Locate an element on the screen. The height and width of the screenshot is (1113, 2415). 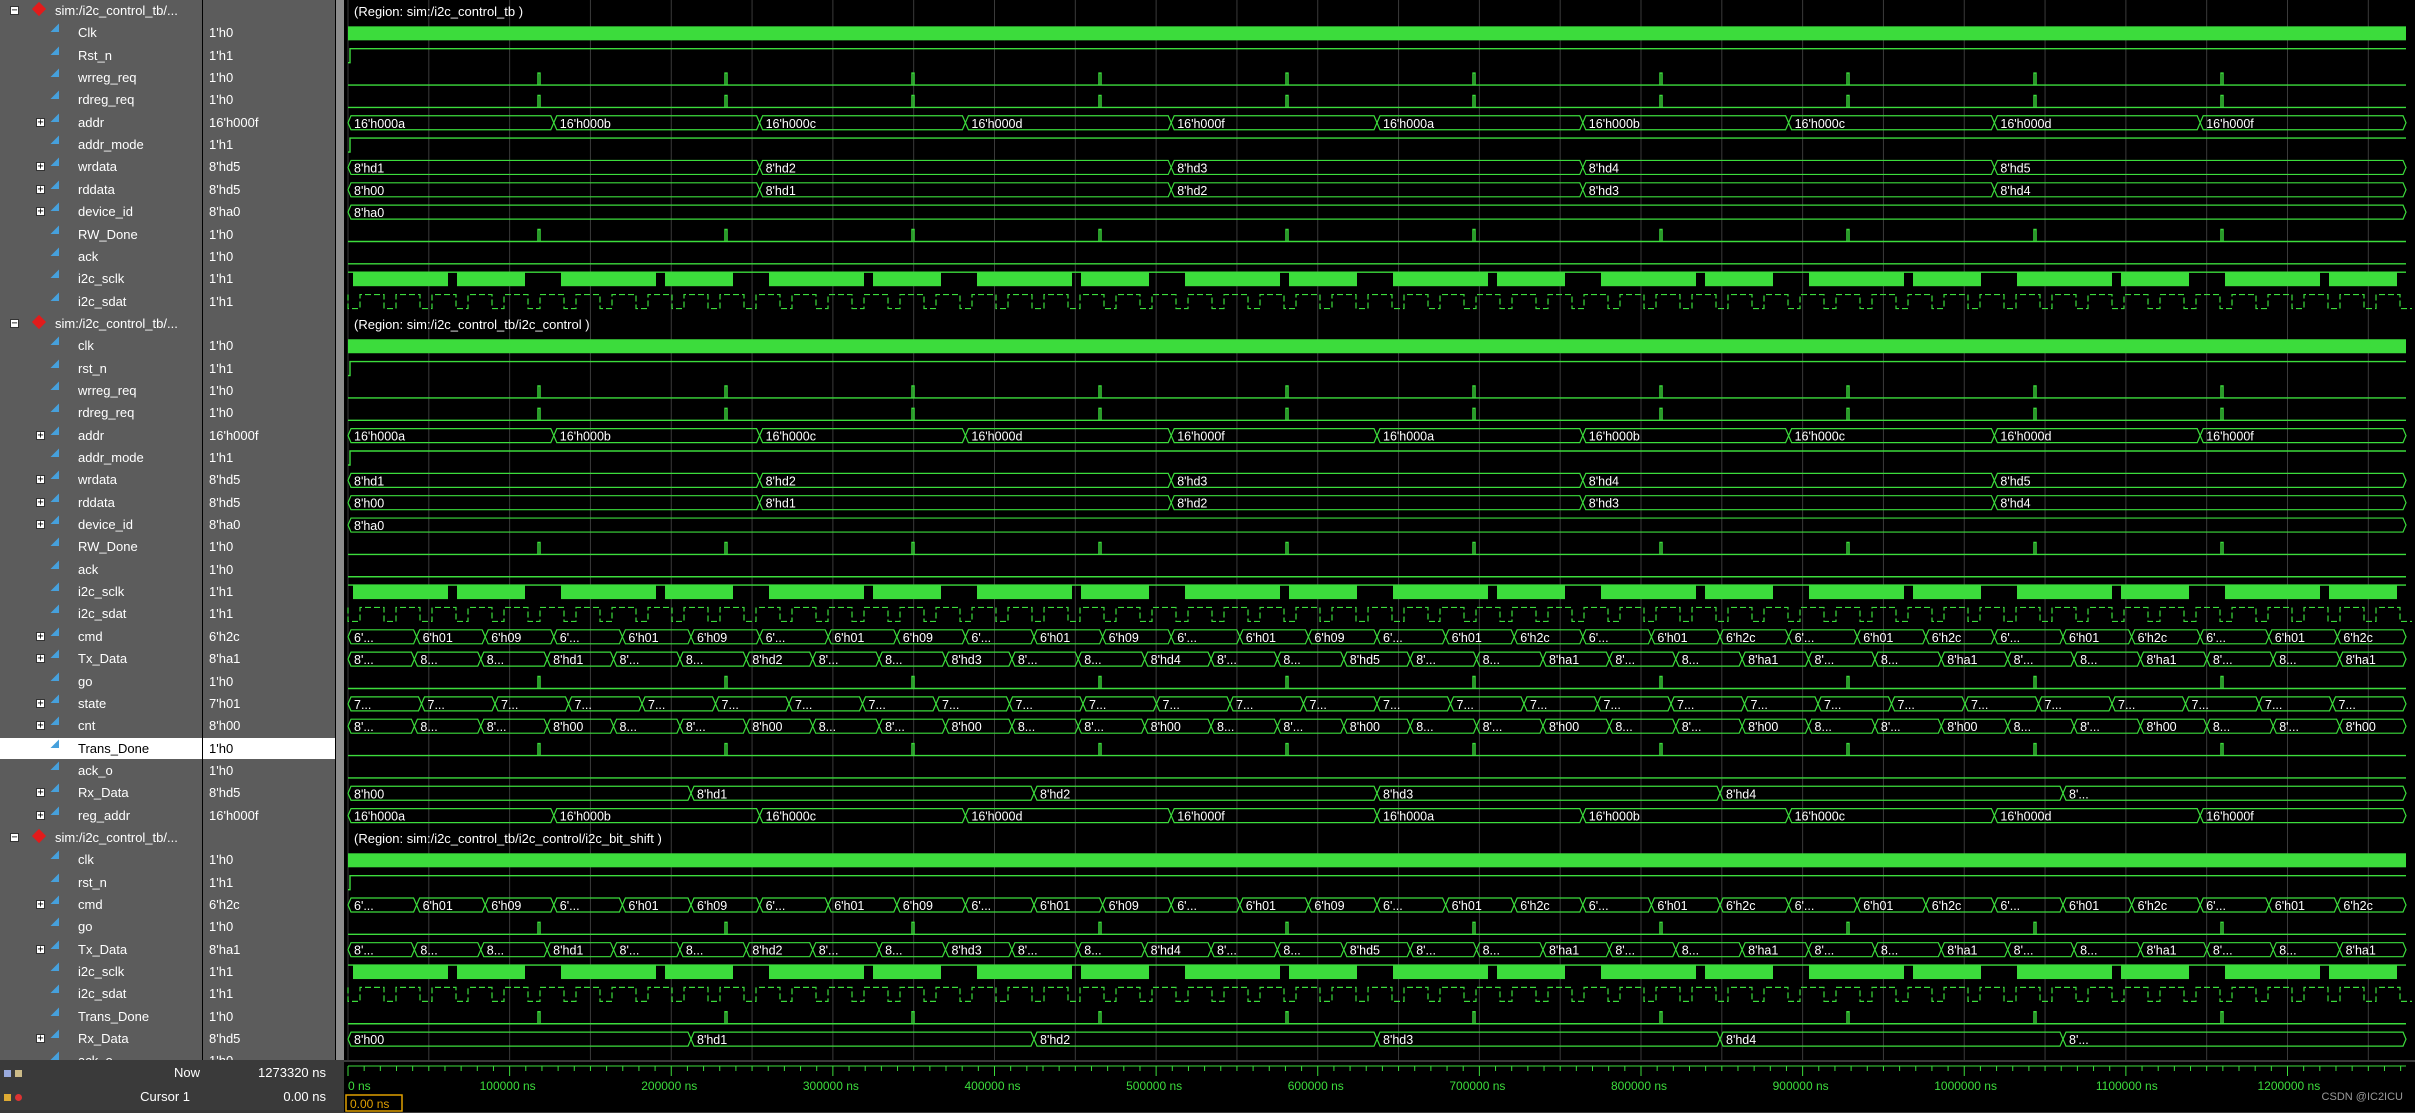
toolbar-icons is located at coordinates (17, 1073).